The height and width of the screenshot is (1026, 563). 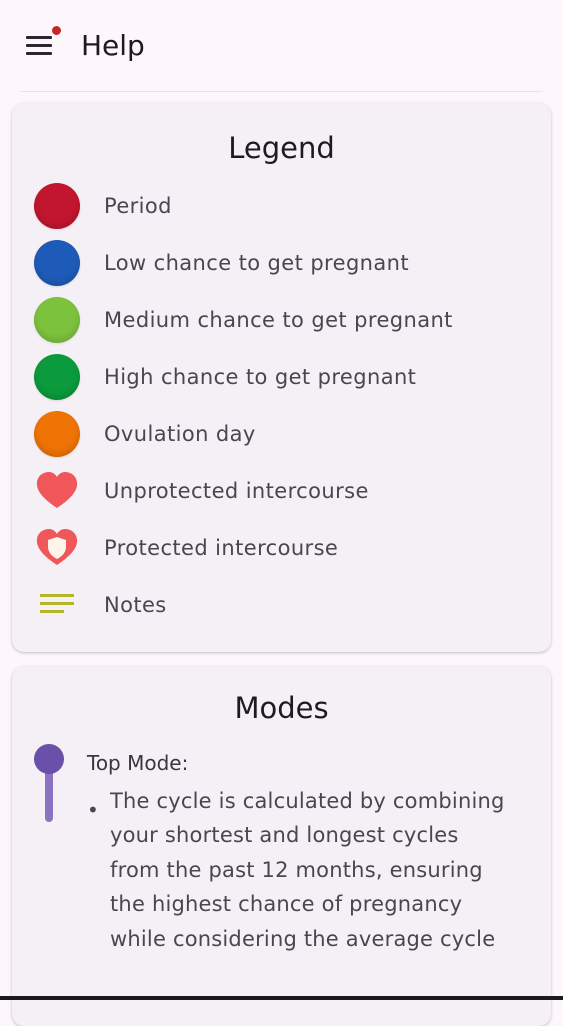 What do you see at coordinates (56, 30) in the screenshot?
I see `notification-dot` at bounding box center [56, 30].